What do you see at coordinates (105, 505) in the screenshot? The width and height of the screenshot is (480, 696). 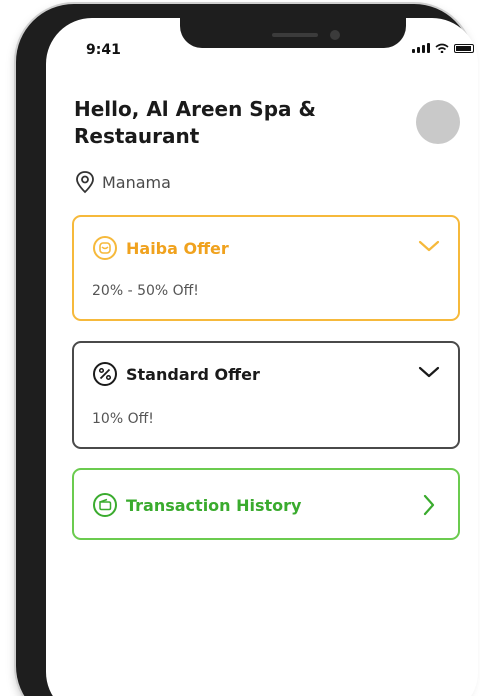 I see `wallet-icon` at bounding box center [105, 505].